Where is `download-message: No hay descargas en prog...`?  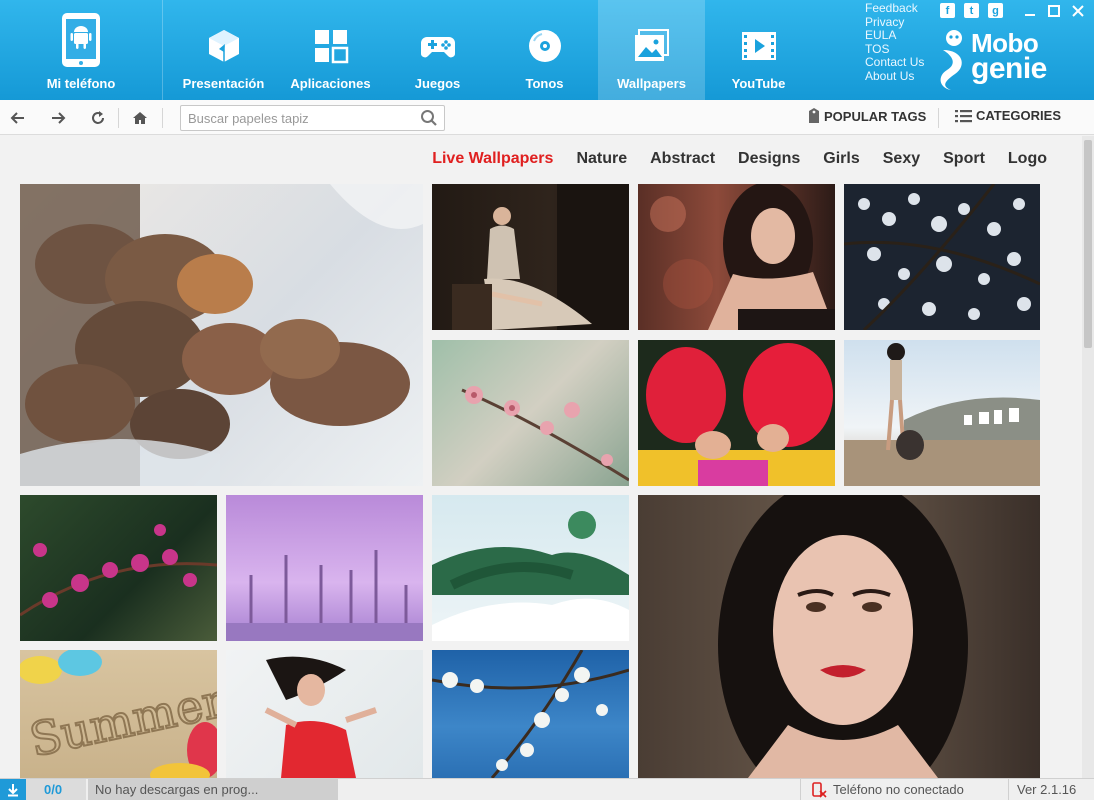
download-message: No hay descargas en prog... is located at coordinates (213, 789).